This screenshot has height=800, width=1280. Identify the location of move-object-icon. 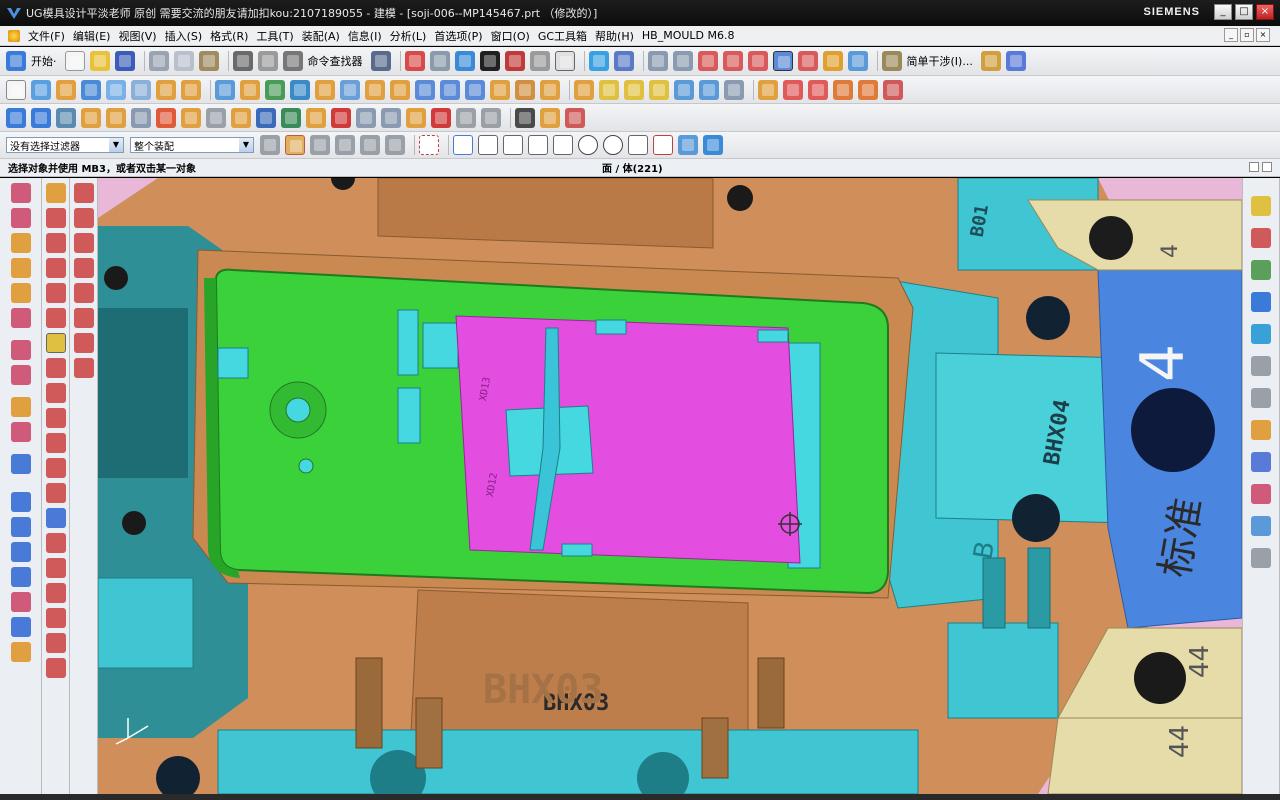
(41, 117).